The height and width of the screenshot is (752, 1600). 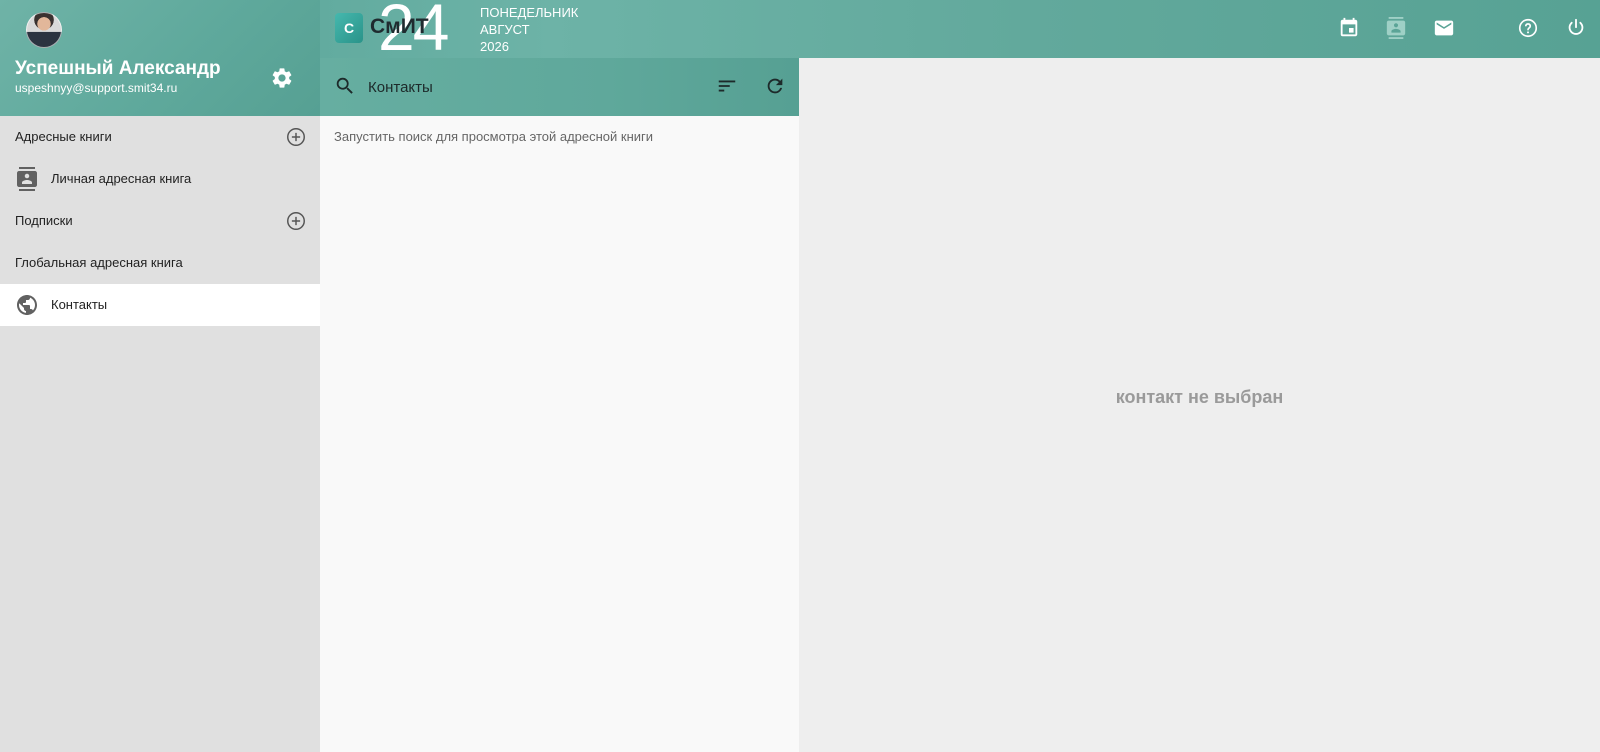 What do you see at coordinates (1199, 397) in the screenshot?
I see `empty-state-text: контакт не выбран` at bounding box center [1199, 397].